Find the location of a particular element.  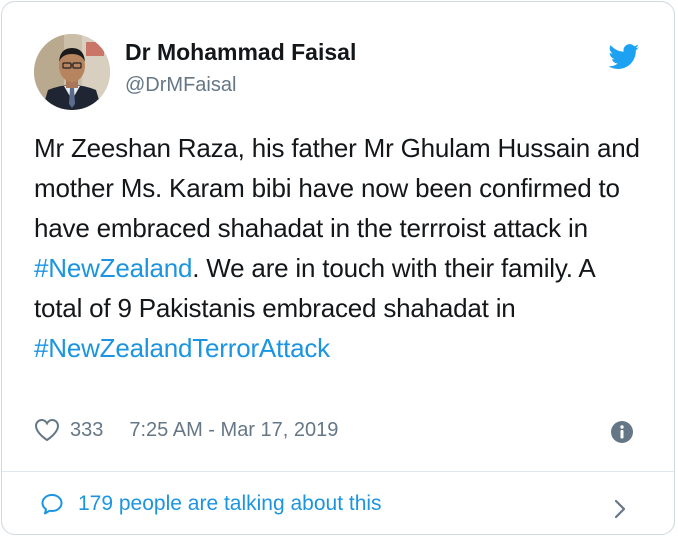

profile-photo-icon is located at coordinates (72, 72).